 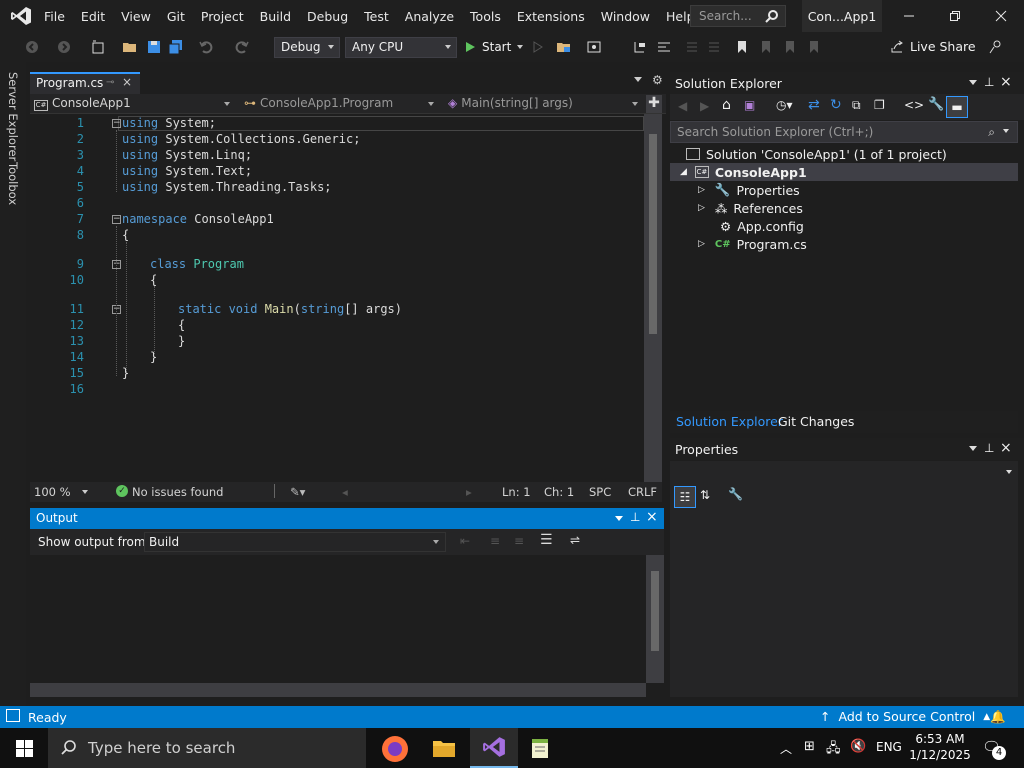 I want to click on property-pages-icon: 🔧, so click(x=735, y=494).